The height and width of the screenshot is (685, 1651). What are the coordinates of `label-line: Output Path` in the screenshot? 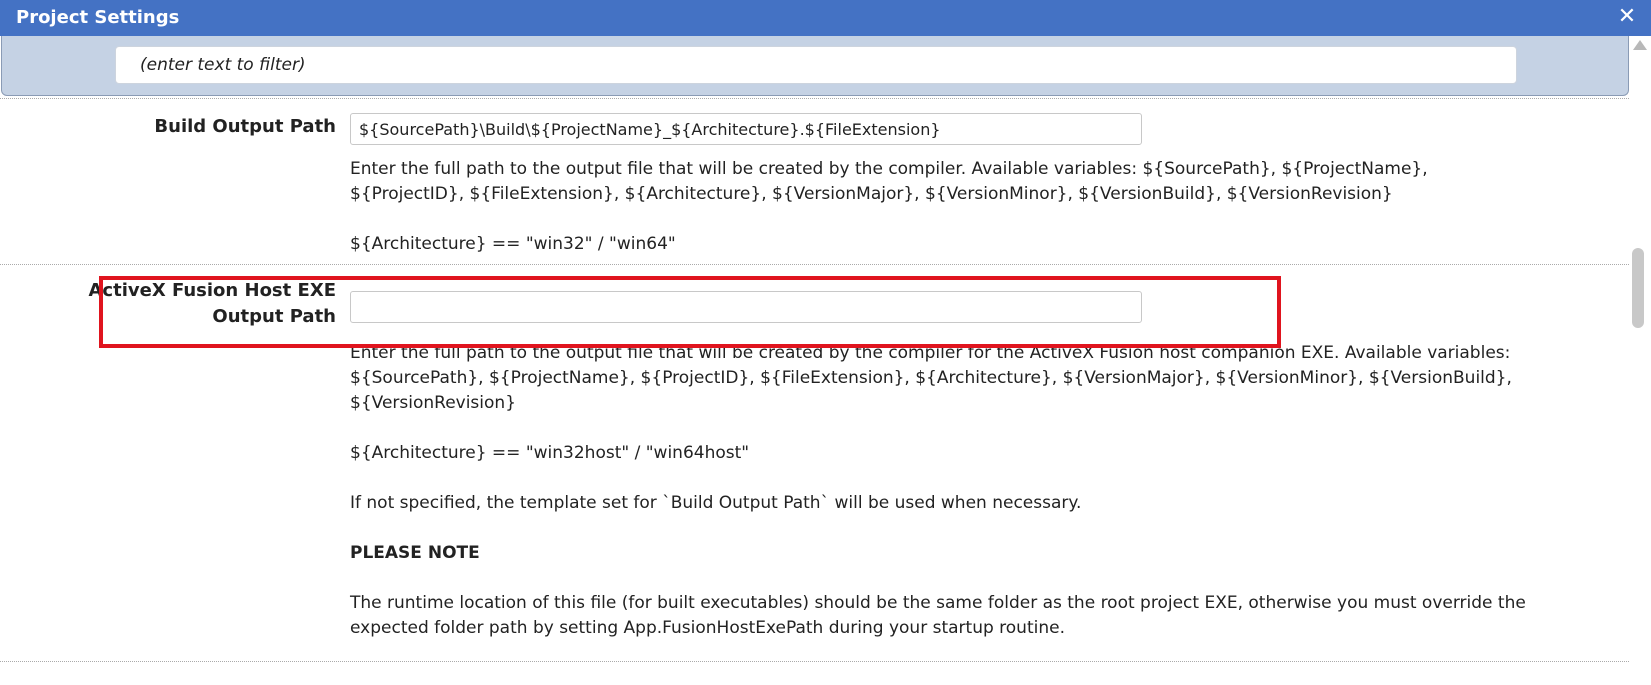 It's located at (274, 316).